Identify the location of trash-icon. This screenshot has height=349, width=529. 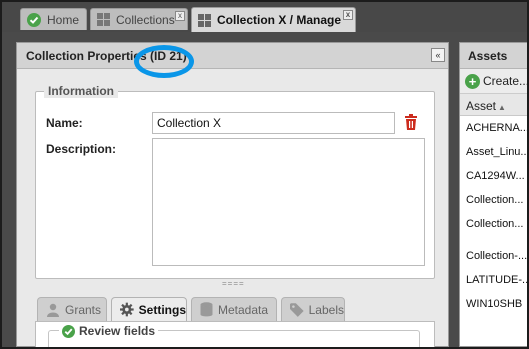
(411, 122).